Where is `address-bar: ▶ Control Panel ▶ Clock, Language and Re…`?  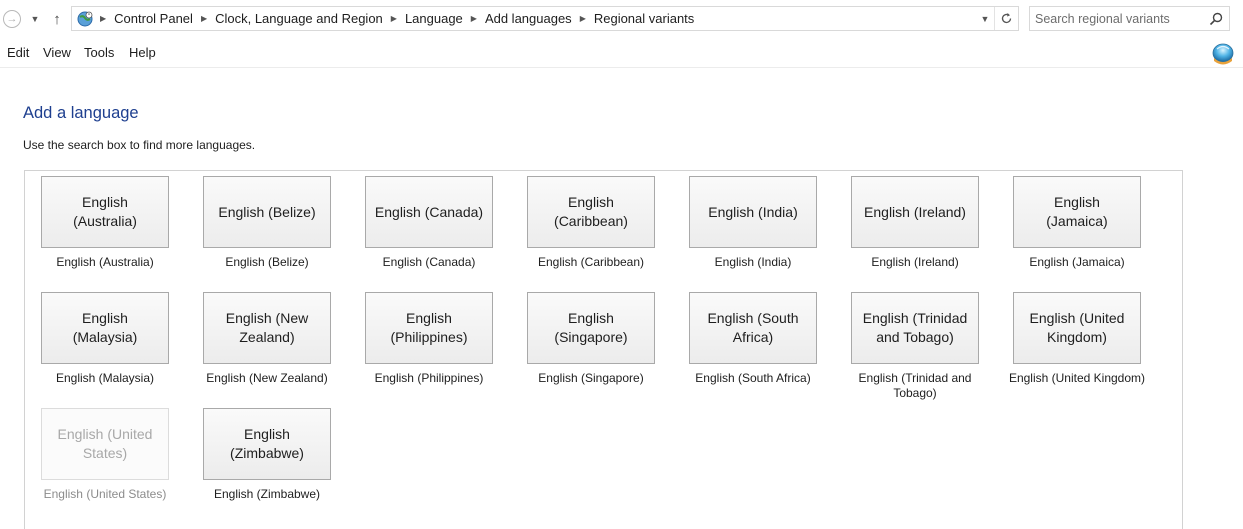 address-bar: ▶ Control Panel ▶ Clock, Language and Re… is located at coordinates (545, 18).